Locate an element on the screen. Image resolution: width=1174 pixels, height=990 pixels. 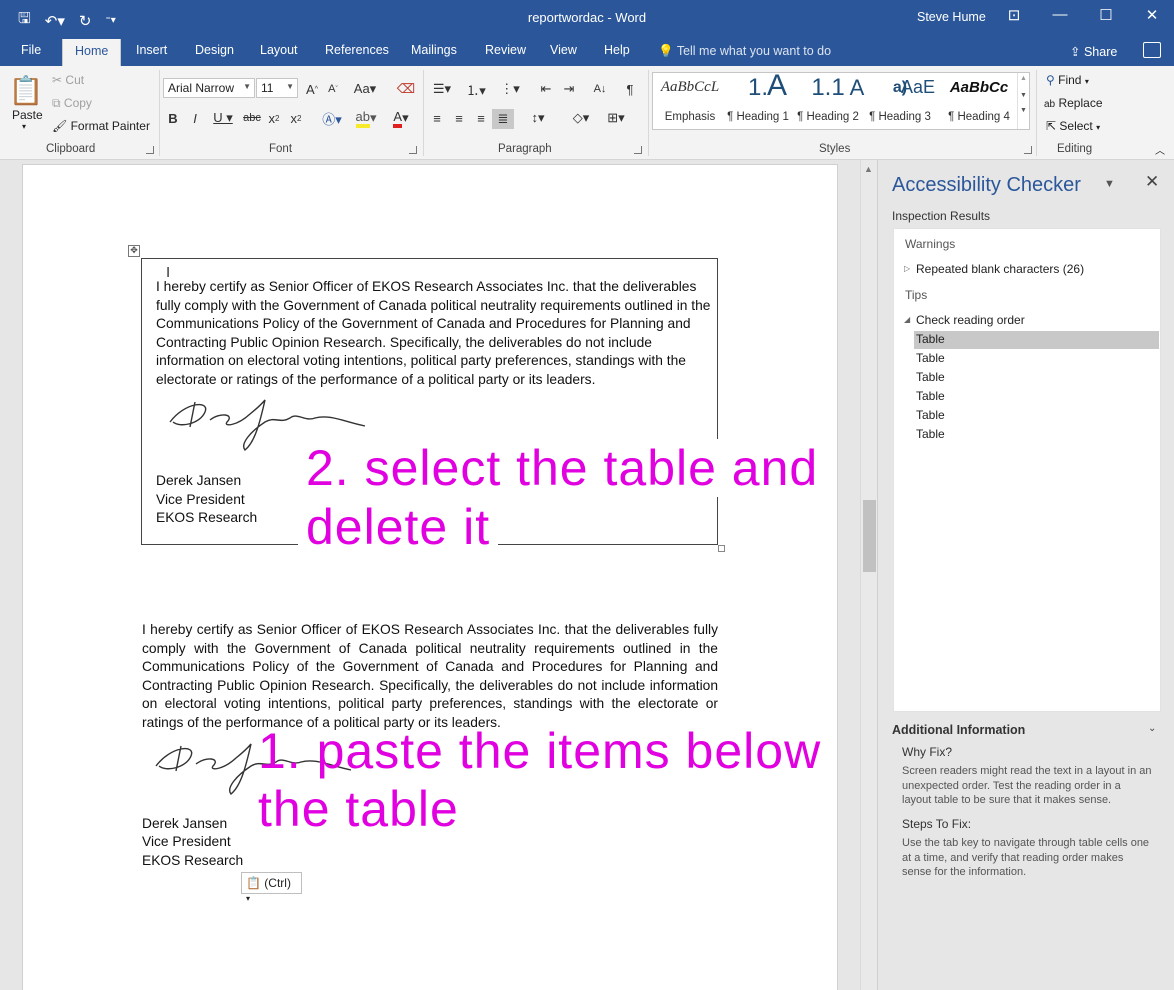
select-button: ⇱ Select ▾ is located at coordinates (1073, 126).